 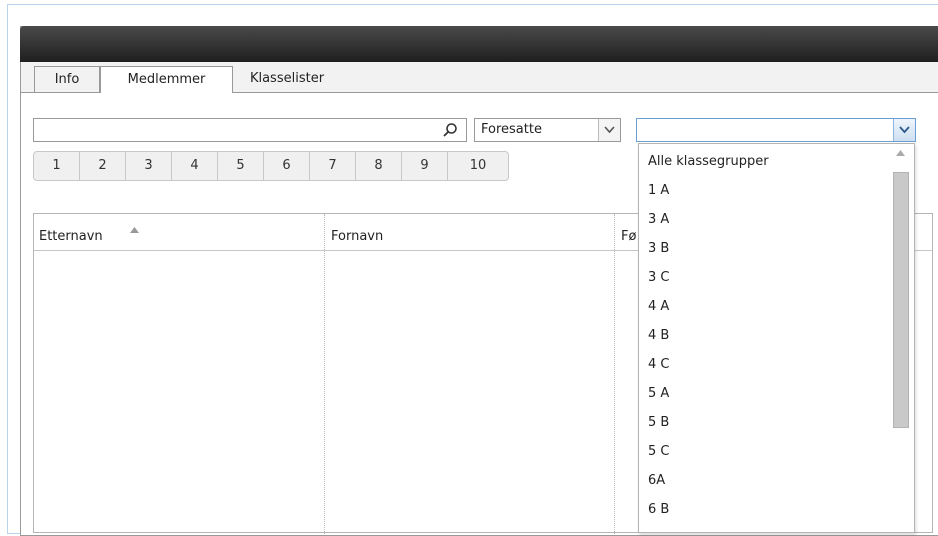 I want to click on class-group-dropdown-button, so click(x=904, y=130).